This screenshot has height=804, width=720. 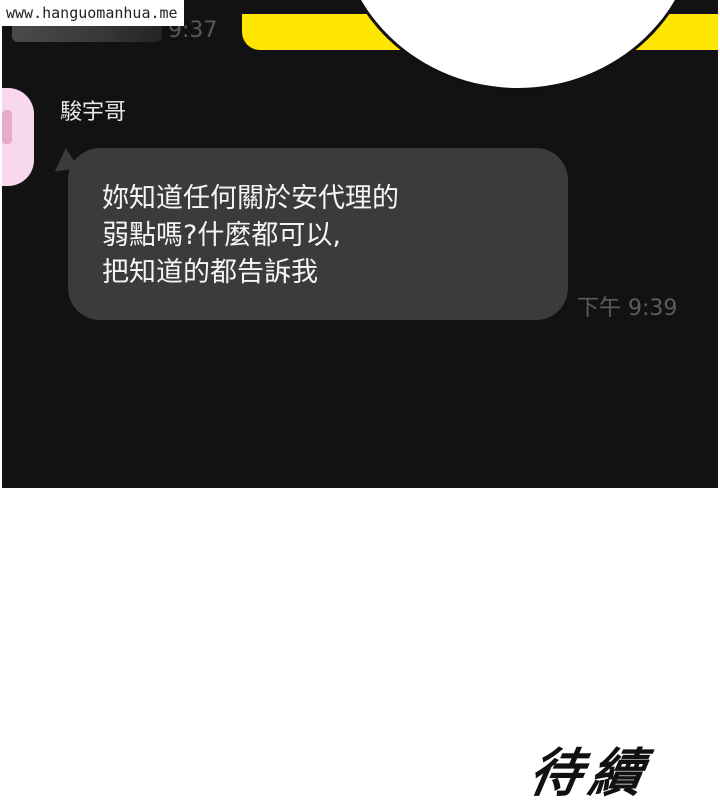 What do you see at coordinates (93, 112) in the screenshot?
I see `sender-name: 駿宇哥` at bounding box center [93, 112].